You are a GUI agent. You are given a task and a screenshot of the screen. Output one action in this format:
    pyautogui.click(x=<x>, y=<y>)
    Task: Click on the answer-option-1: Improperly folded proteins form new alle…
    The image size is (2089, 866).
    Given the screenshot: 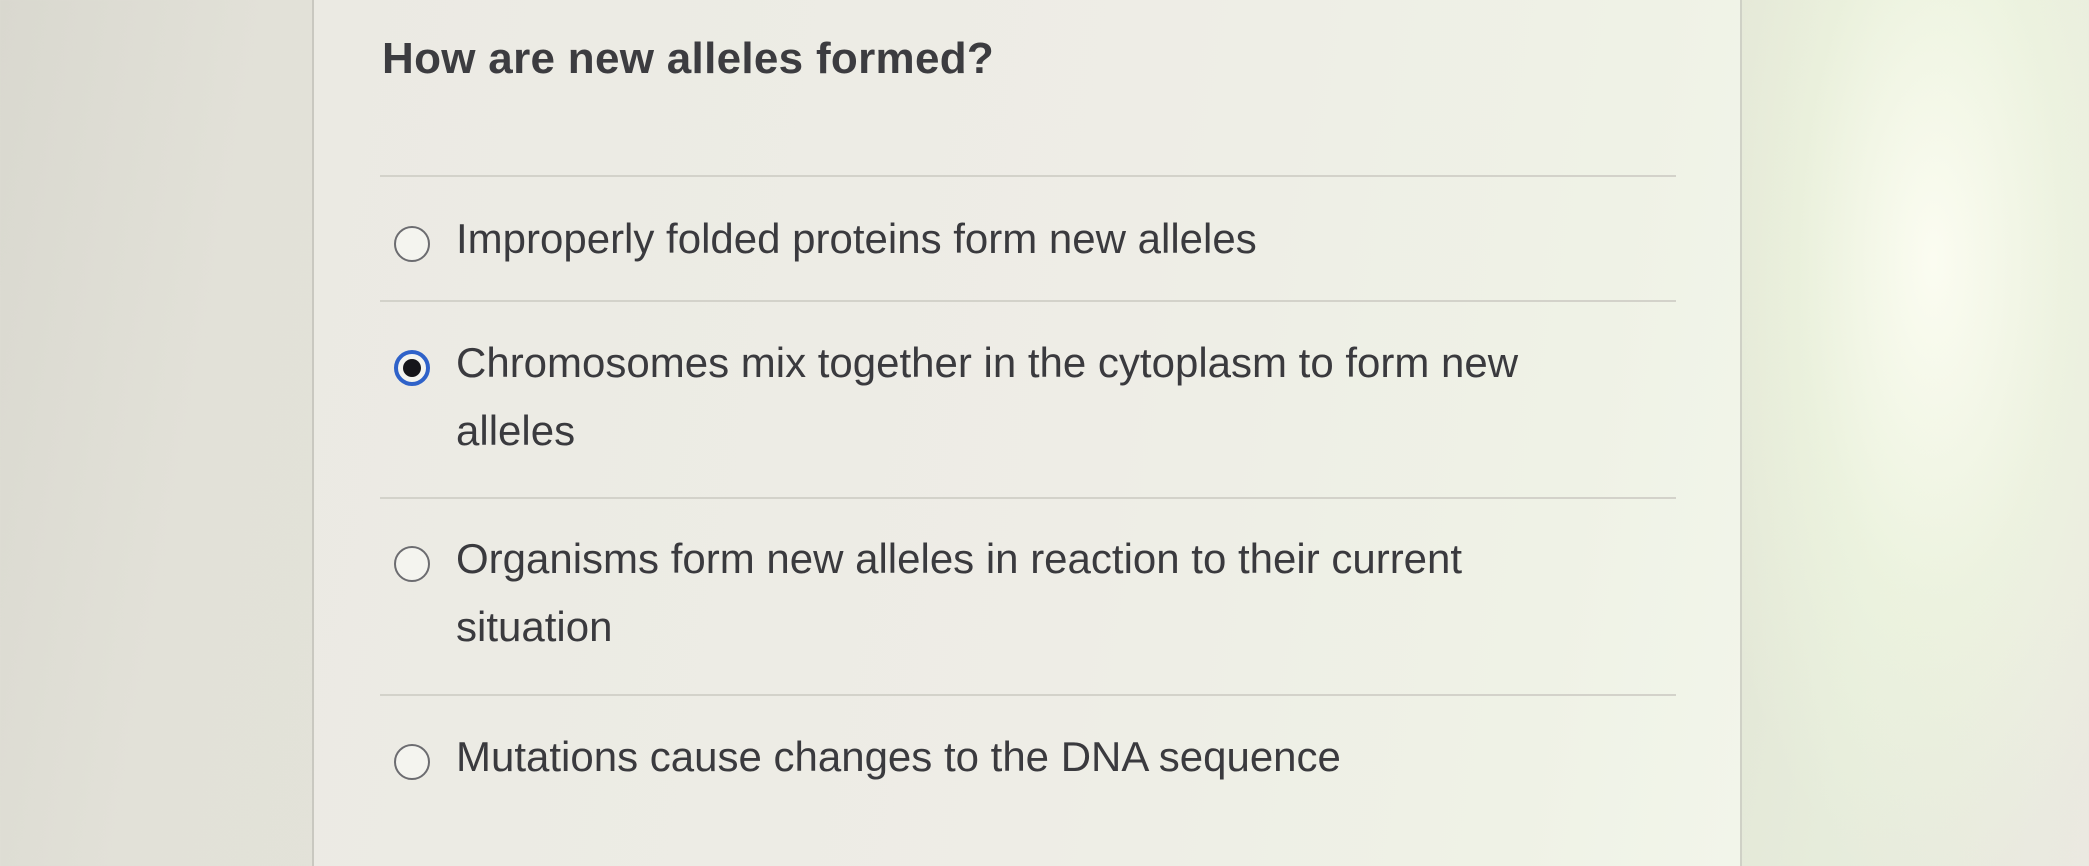 What is the action you would take?
    pyautogui.click(x=994, y=244)
    